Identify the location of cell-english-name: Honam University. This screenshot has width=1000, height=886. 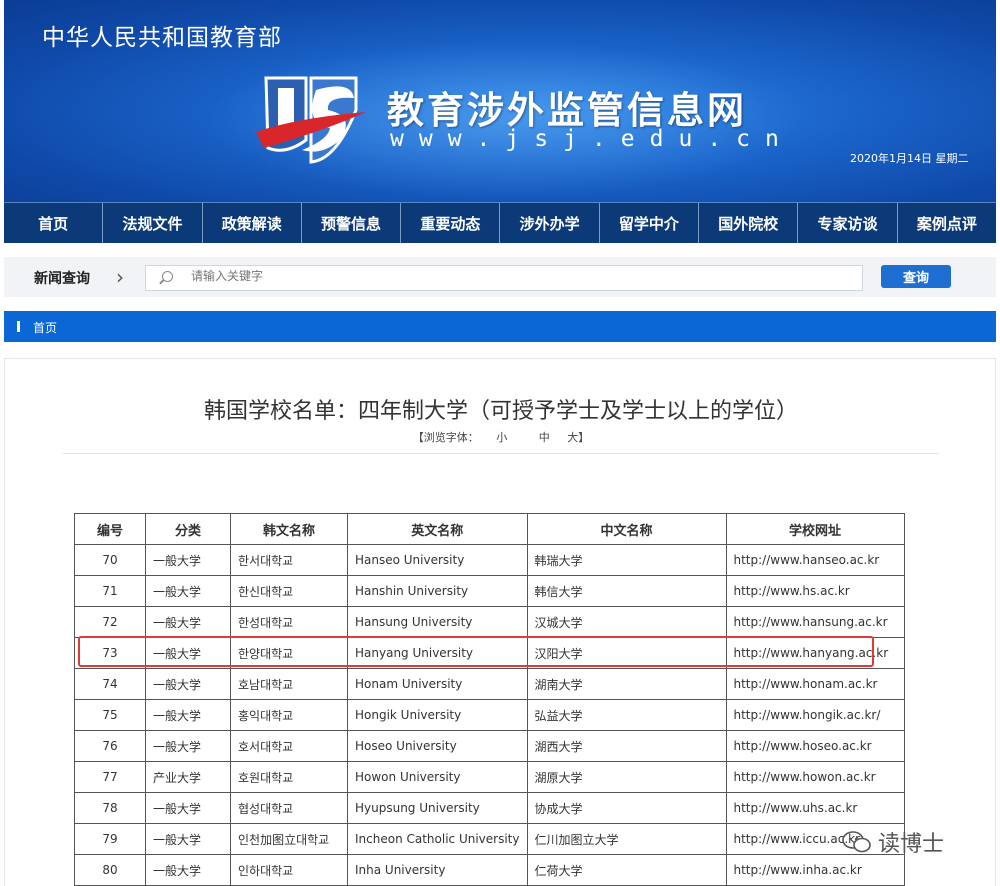
(437, 684).